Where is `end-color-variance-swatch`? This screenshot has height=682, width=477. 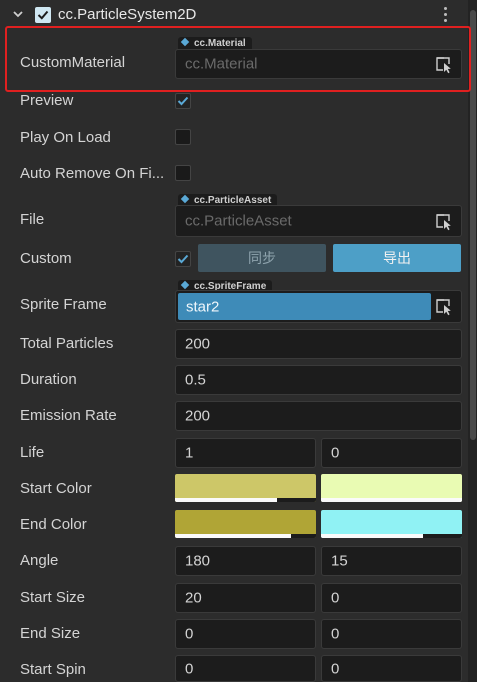 end-color-variance-swatch is located at coordinates (391, 524).